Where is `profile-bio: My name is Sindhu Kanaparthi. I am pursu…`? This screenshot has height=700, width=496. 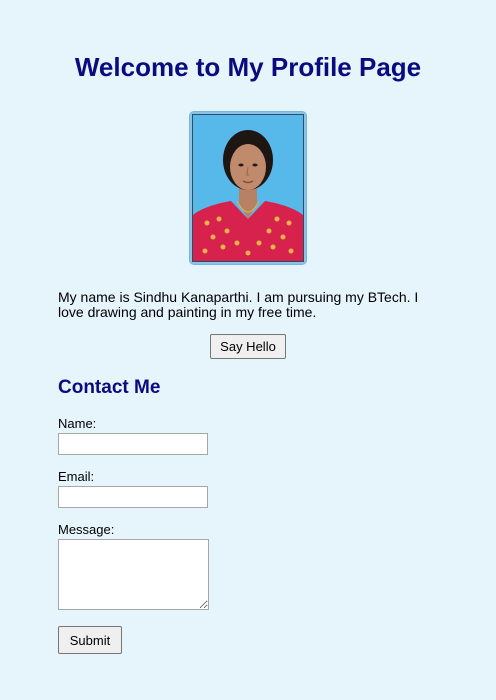 profile-bio: My name is Sindhu Kanaparthi. I am pursu… is located at coordinates (238, 304).